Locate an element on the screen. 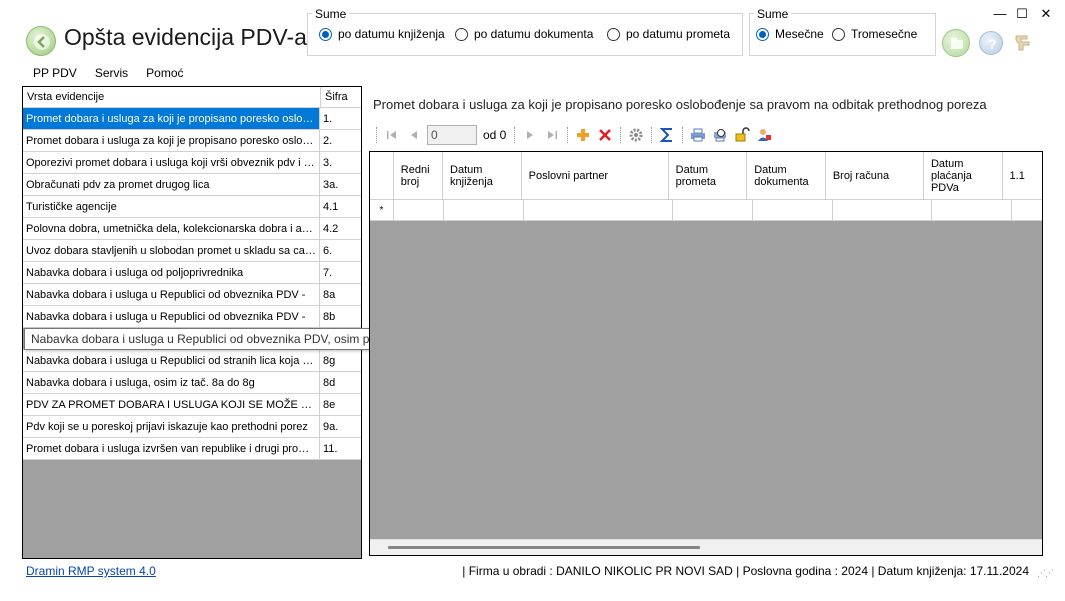 The image size is (1065, 601). next-record-icon is located at coordinates (530, 135).